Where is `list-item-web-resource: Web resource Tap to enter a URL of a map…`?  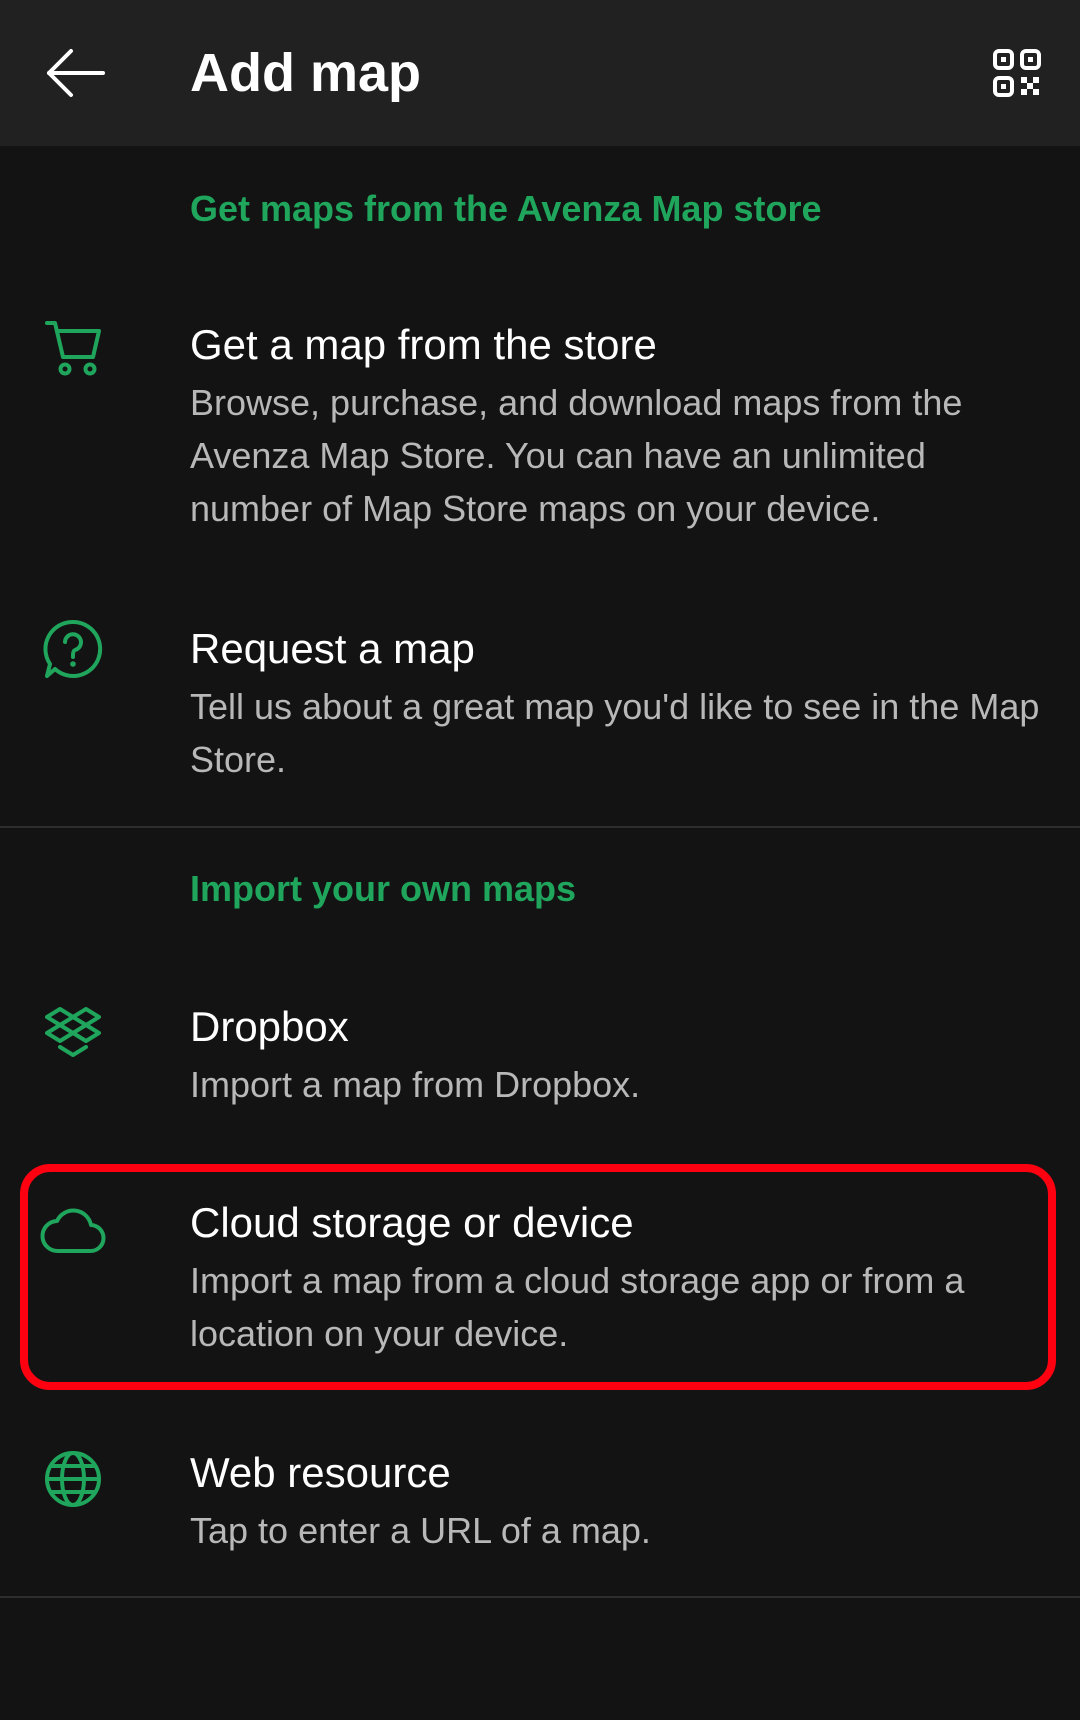
list-item-web-resource: Web resource Tap to enter a URL of a map… is located at coordinates (540, 1511).